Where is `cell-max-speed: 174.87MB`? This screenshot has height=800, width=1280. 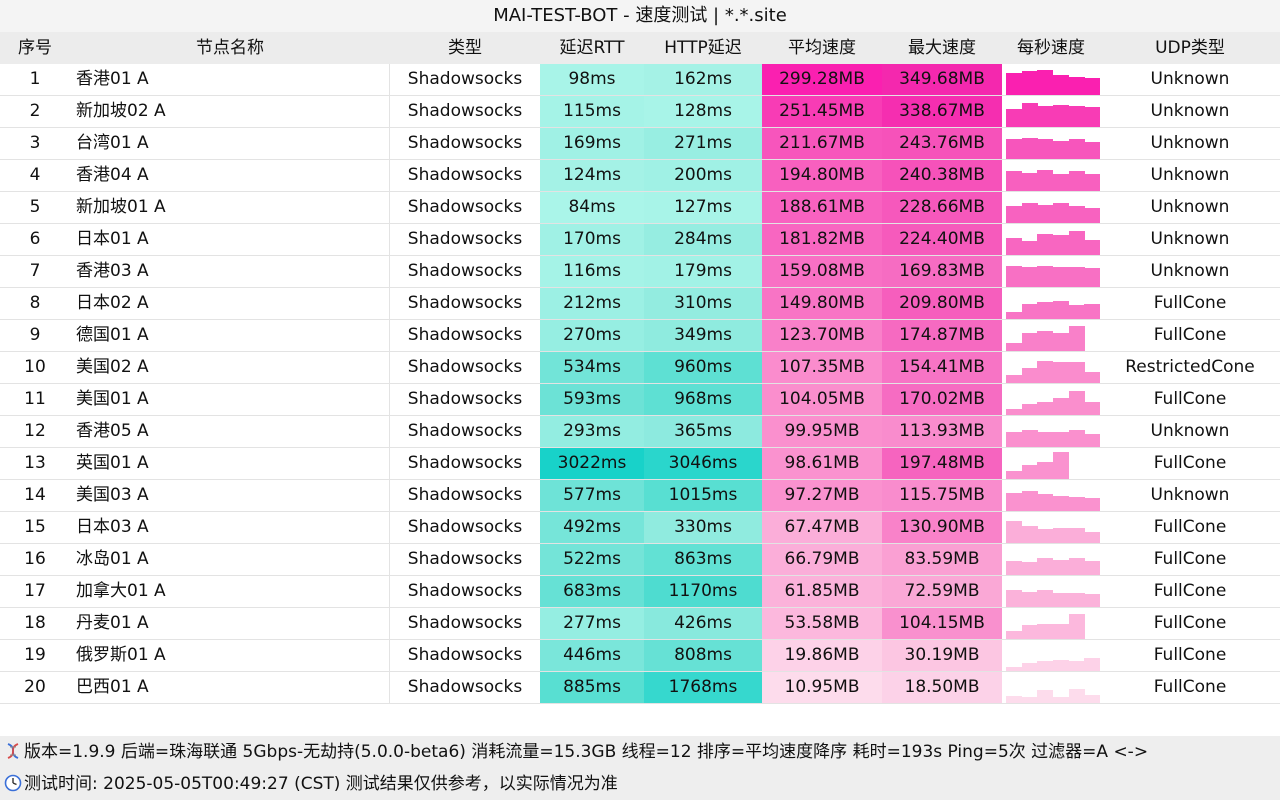
cell-max-speed: 174.87MB is located at coordinates (942, 335).